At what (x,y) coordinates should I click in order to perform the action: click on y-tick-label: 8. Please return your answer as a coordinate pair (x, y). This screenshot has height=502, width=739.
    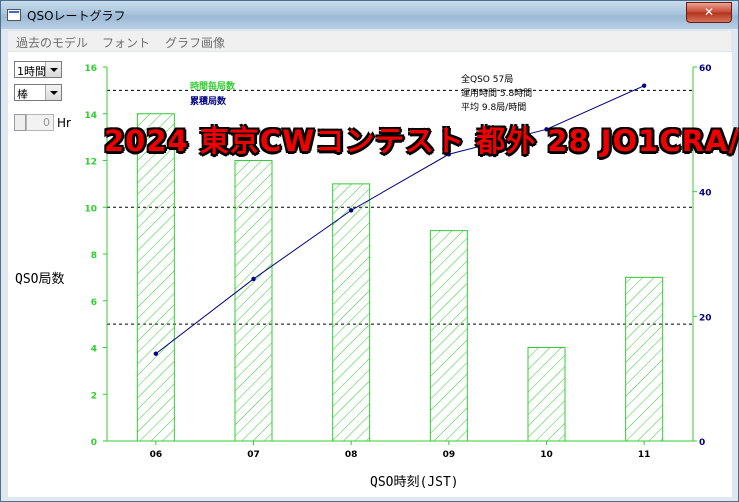
    Looking at the image, I should click on (94, 256).